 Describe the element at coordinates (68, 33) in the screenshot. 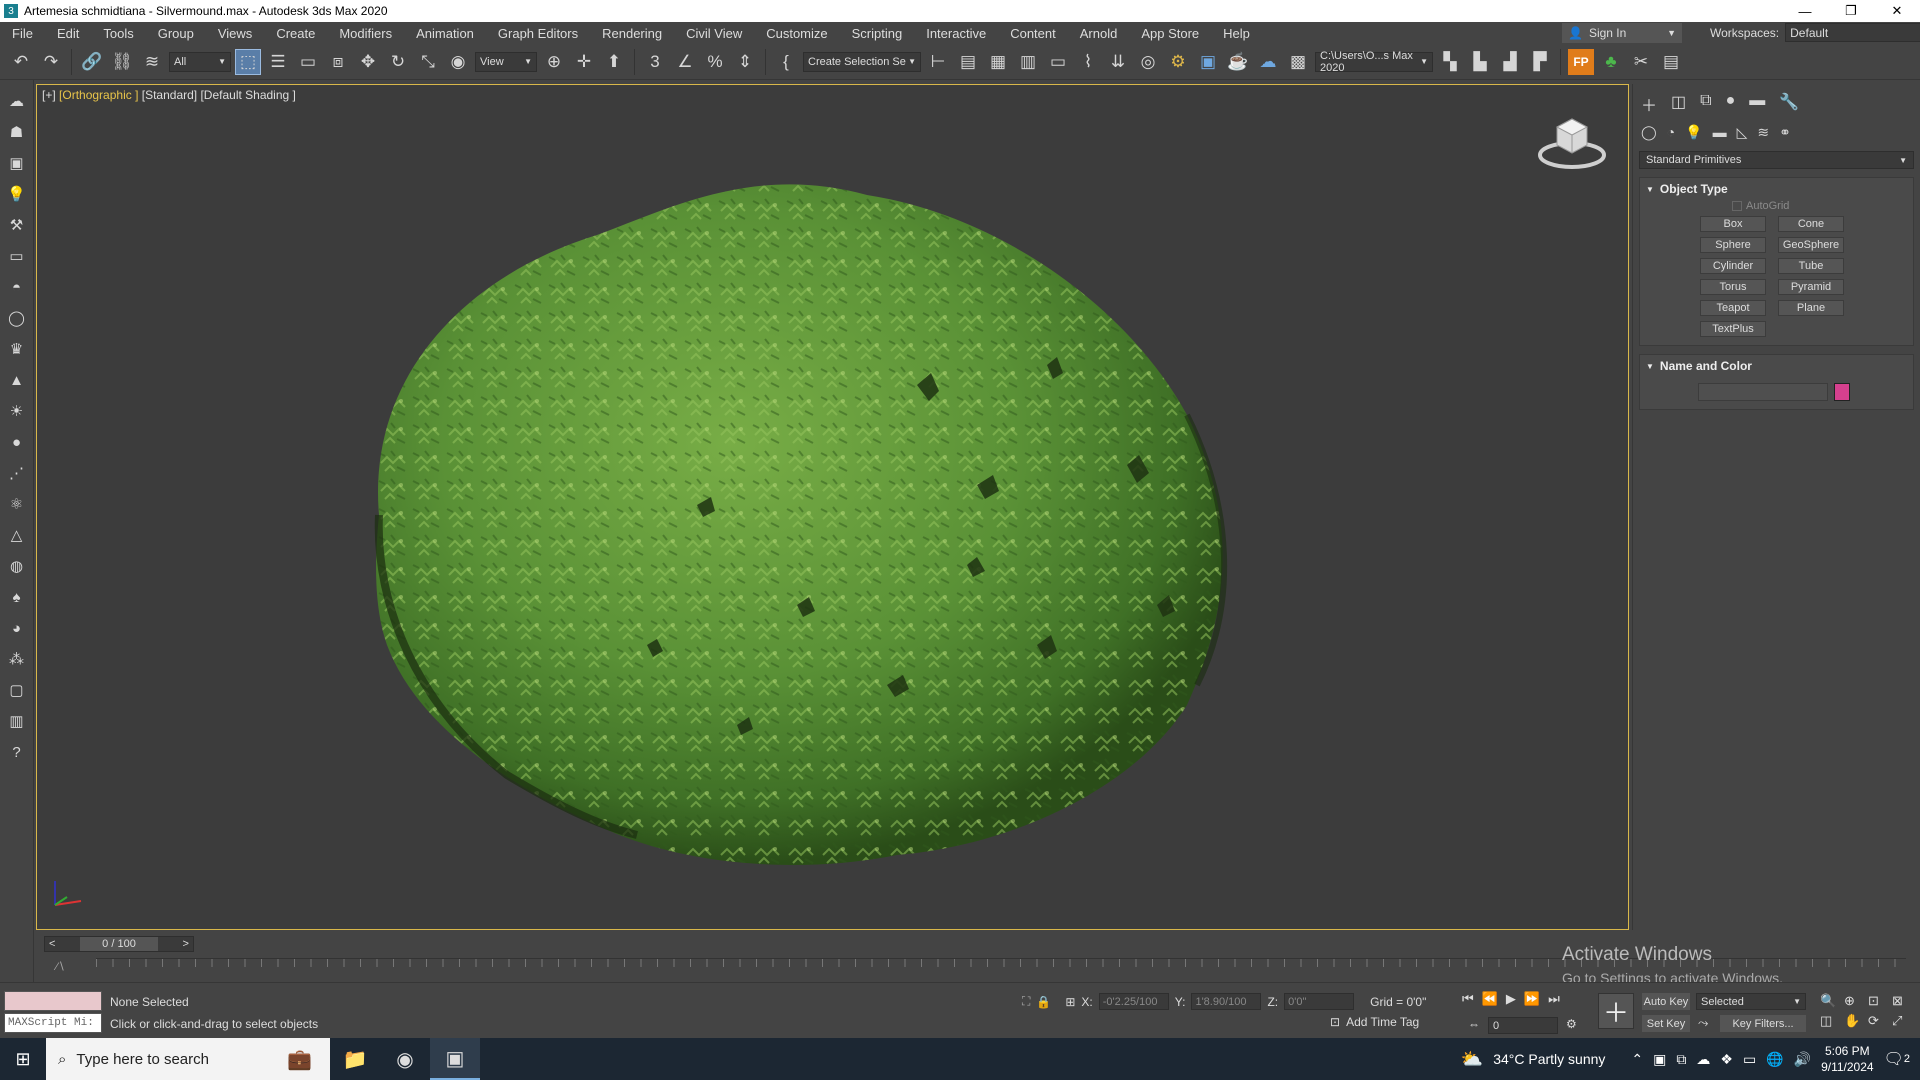

I see `menu-edit: Edit` at that location.